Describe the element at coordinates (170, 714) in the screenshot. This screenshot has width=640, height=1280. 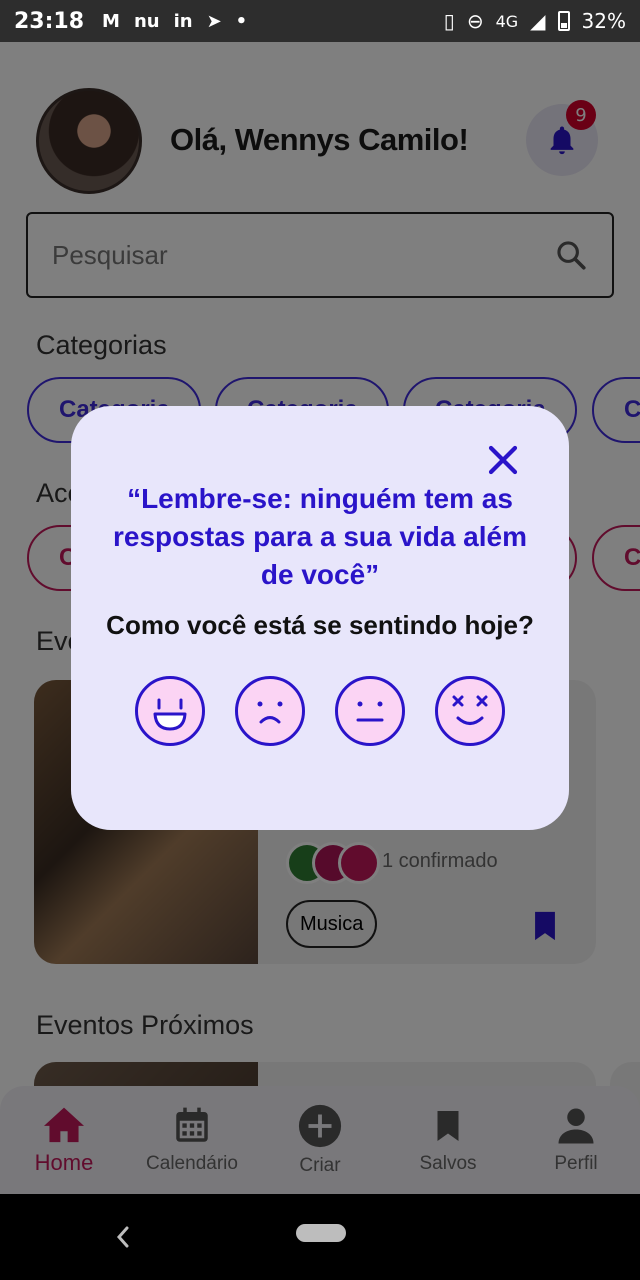
I see `happy-face-icon` at that location.